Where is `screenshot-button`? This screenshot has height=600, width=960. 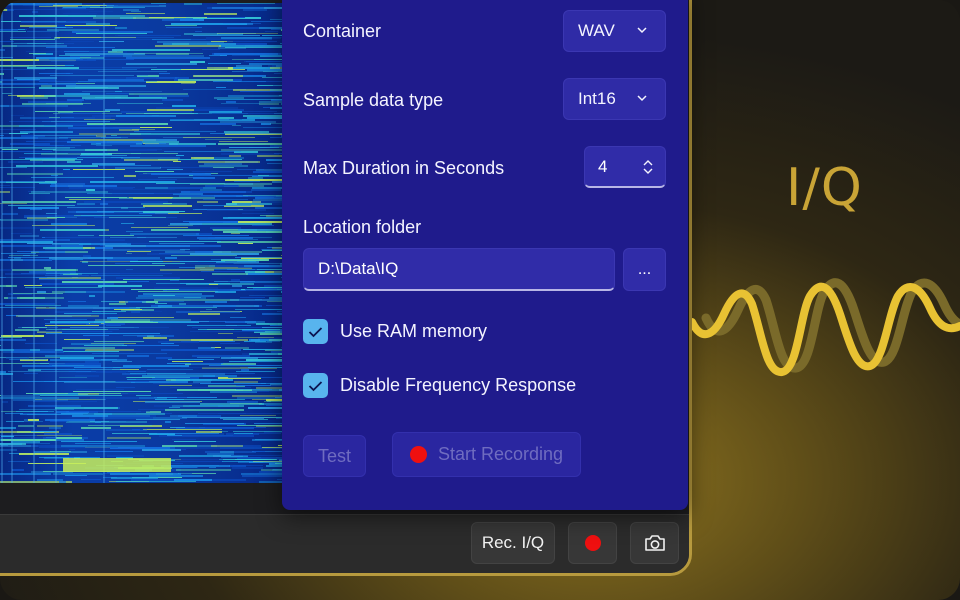 screenshot-button is located at coordinates (654, 543).